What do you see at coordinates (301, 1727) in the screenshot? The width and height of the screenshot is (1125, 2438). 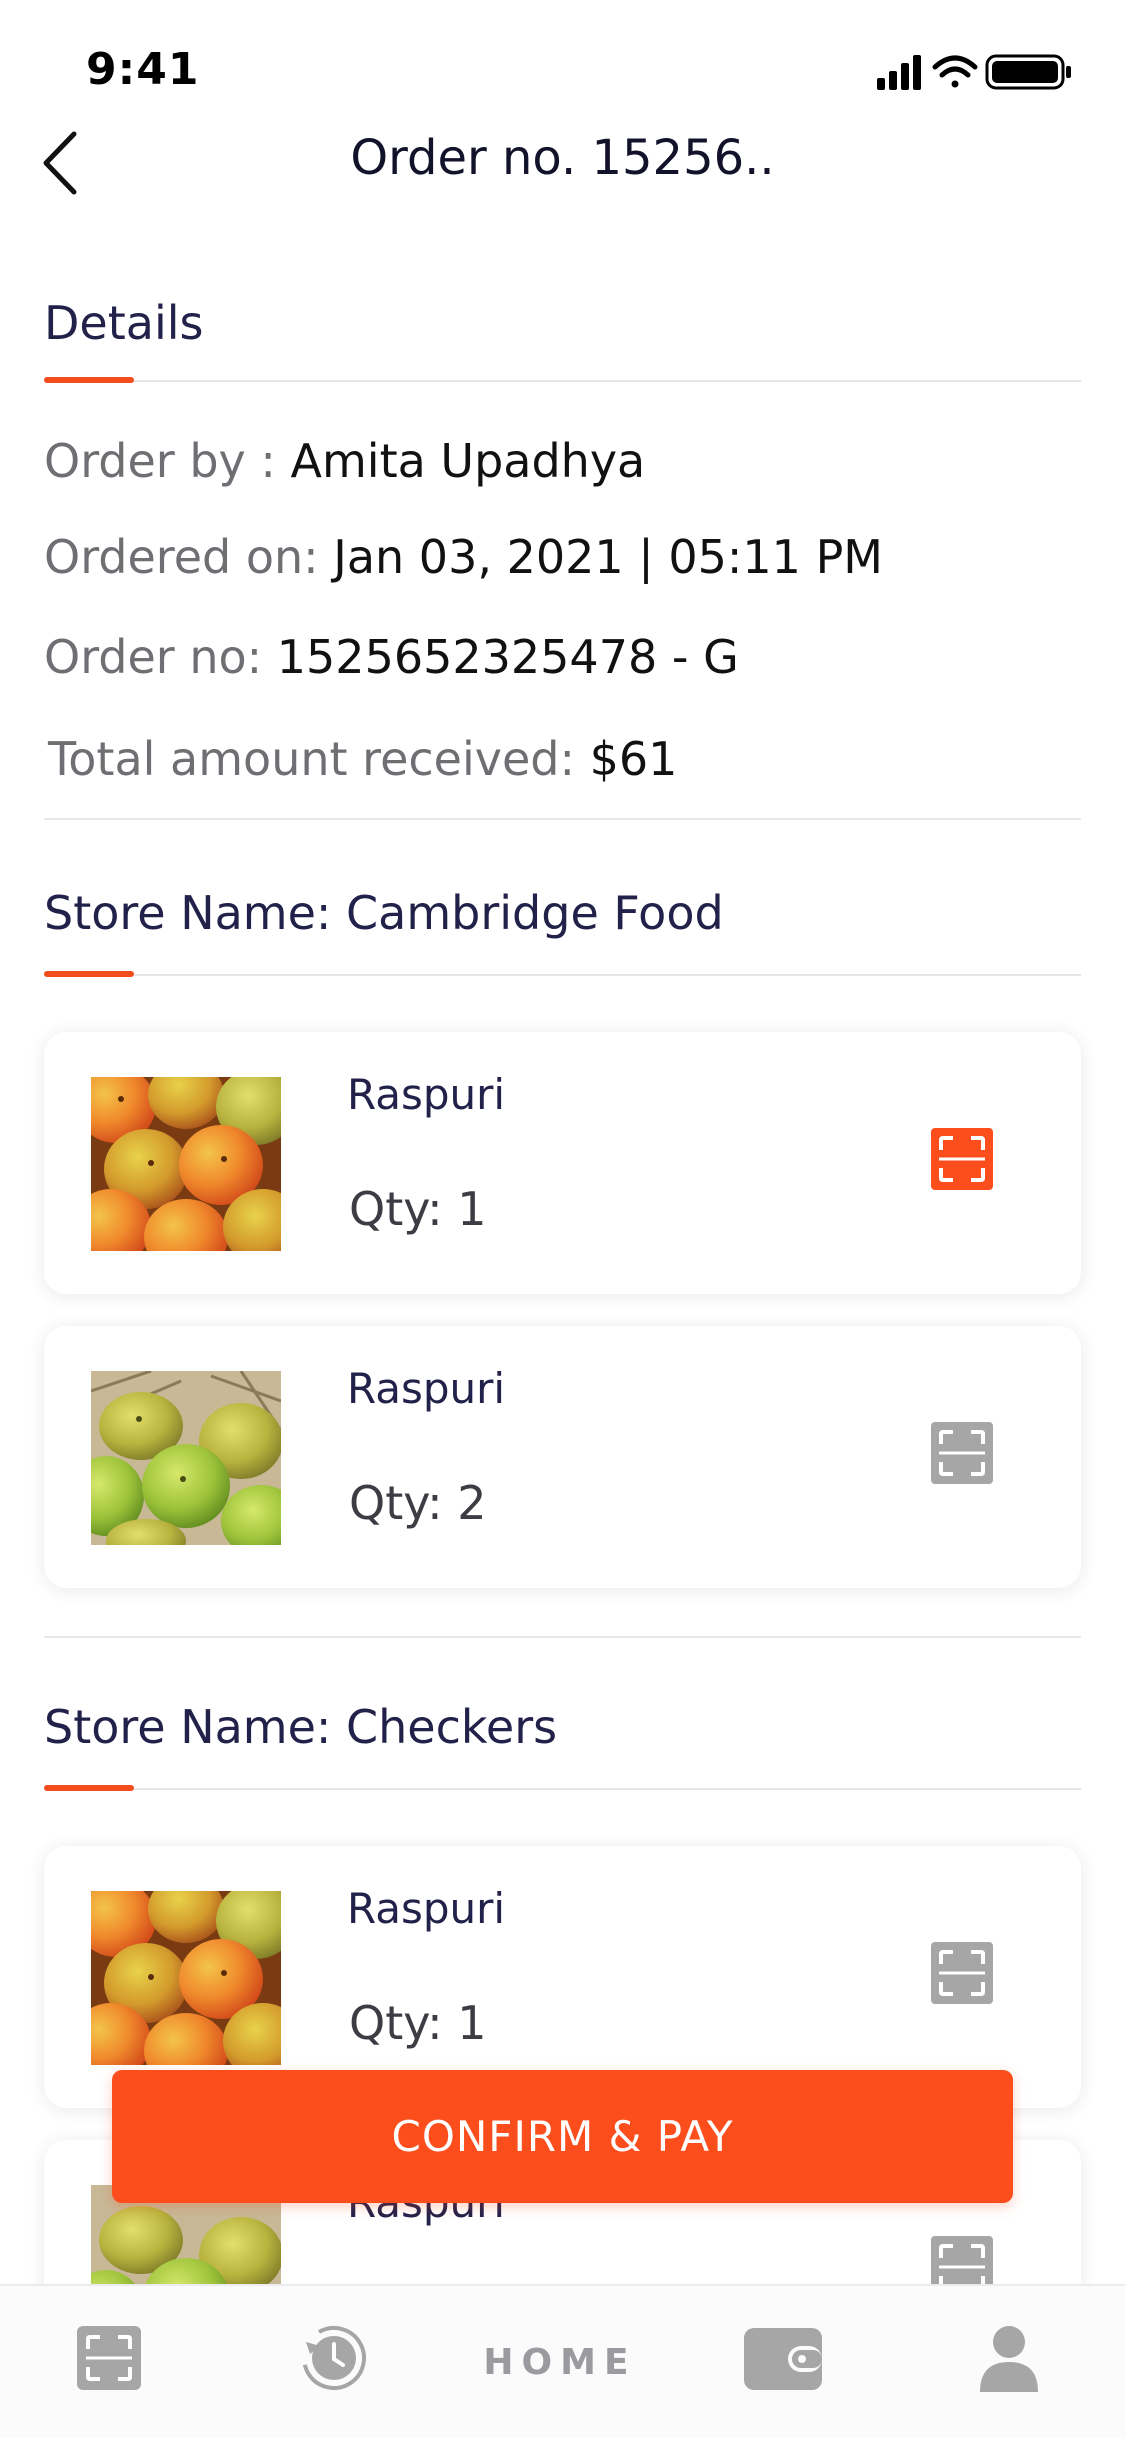 I see `store-name-heading: Store Name: Checkers` at bounding box center [301, 1727].